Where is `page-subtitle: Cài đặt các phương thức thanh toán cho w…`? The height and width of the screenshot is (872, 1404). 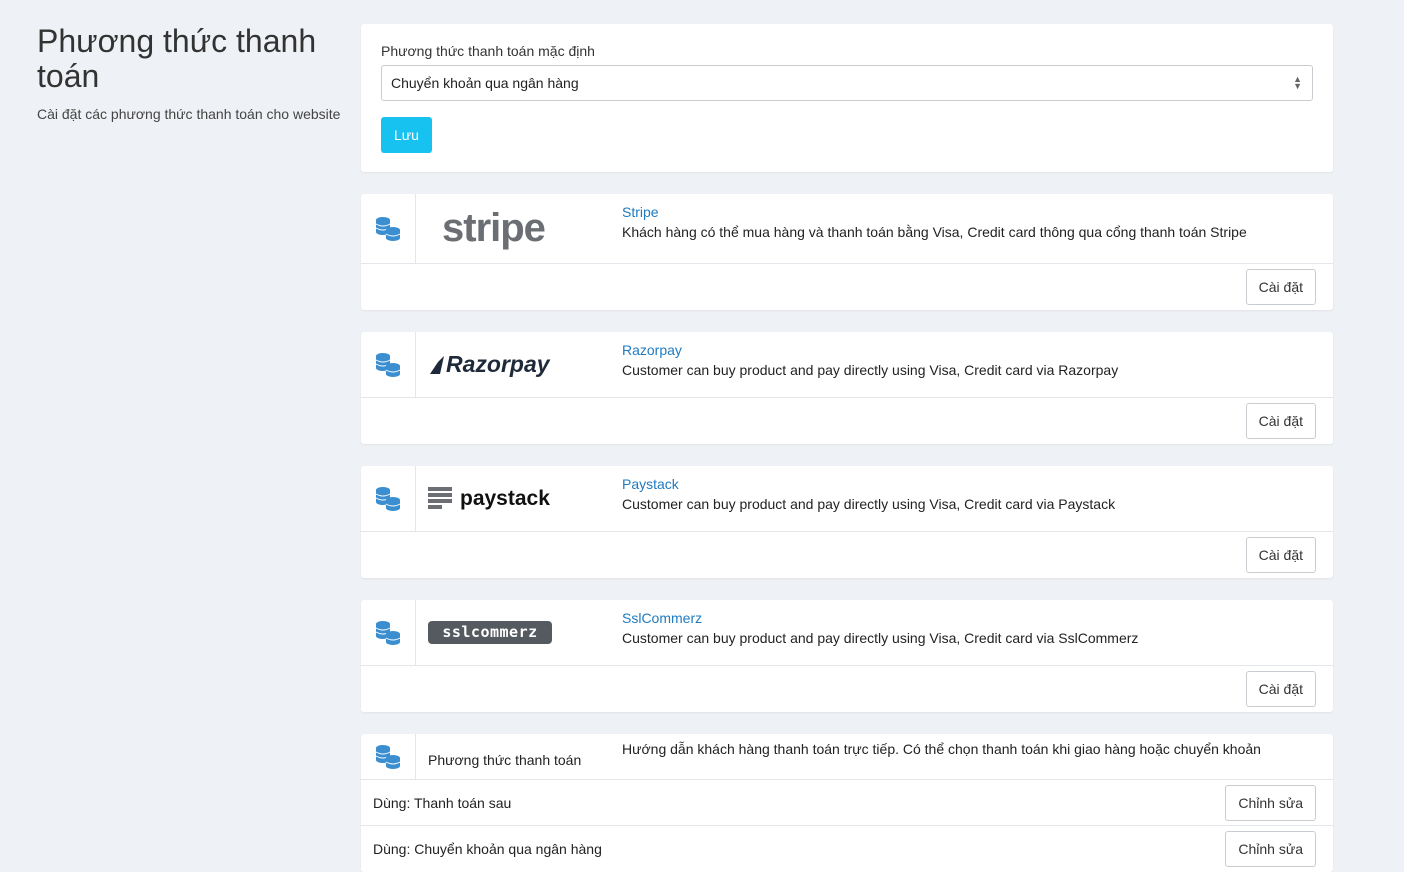
page-subtitle: Cài đặt các phương thức thanh toán cho w… is located at coordinates (189, 114).